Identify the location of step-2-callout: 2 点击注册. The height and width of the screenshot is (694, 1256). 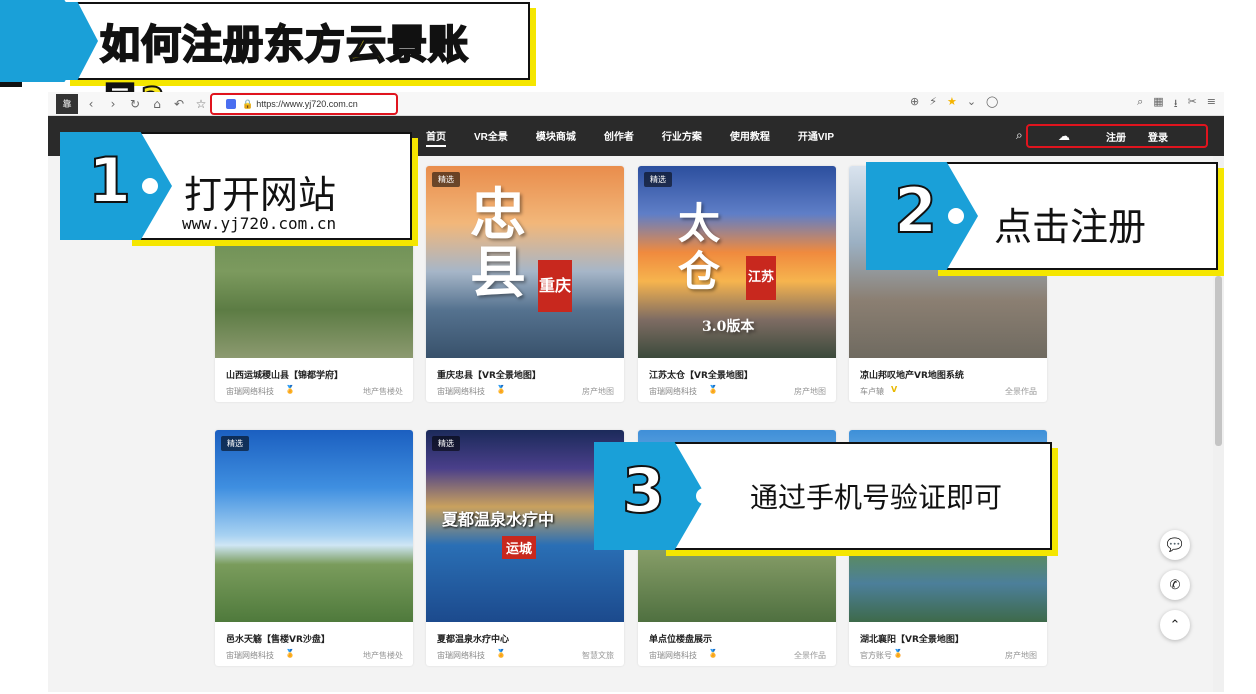
(1046, 220).